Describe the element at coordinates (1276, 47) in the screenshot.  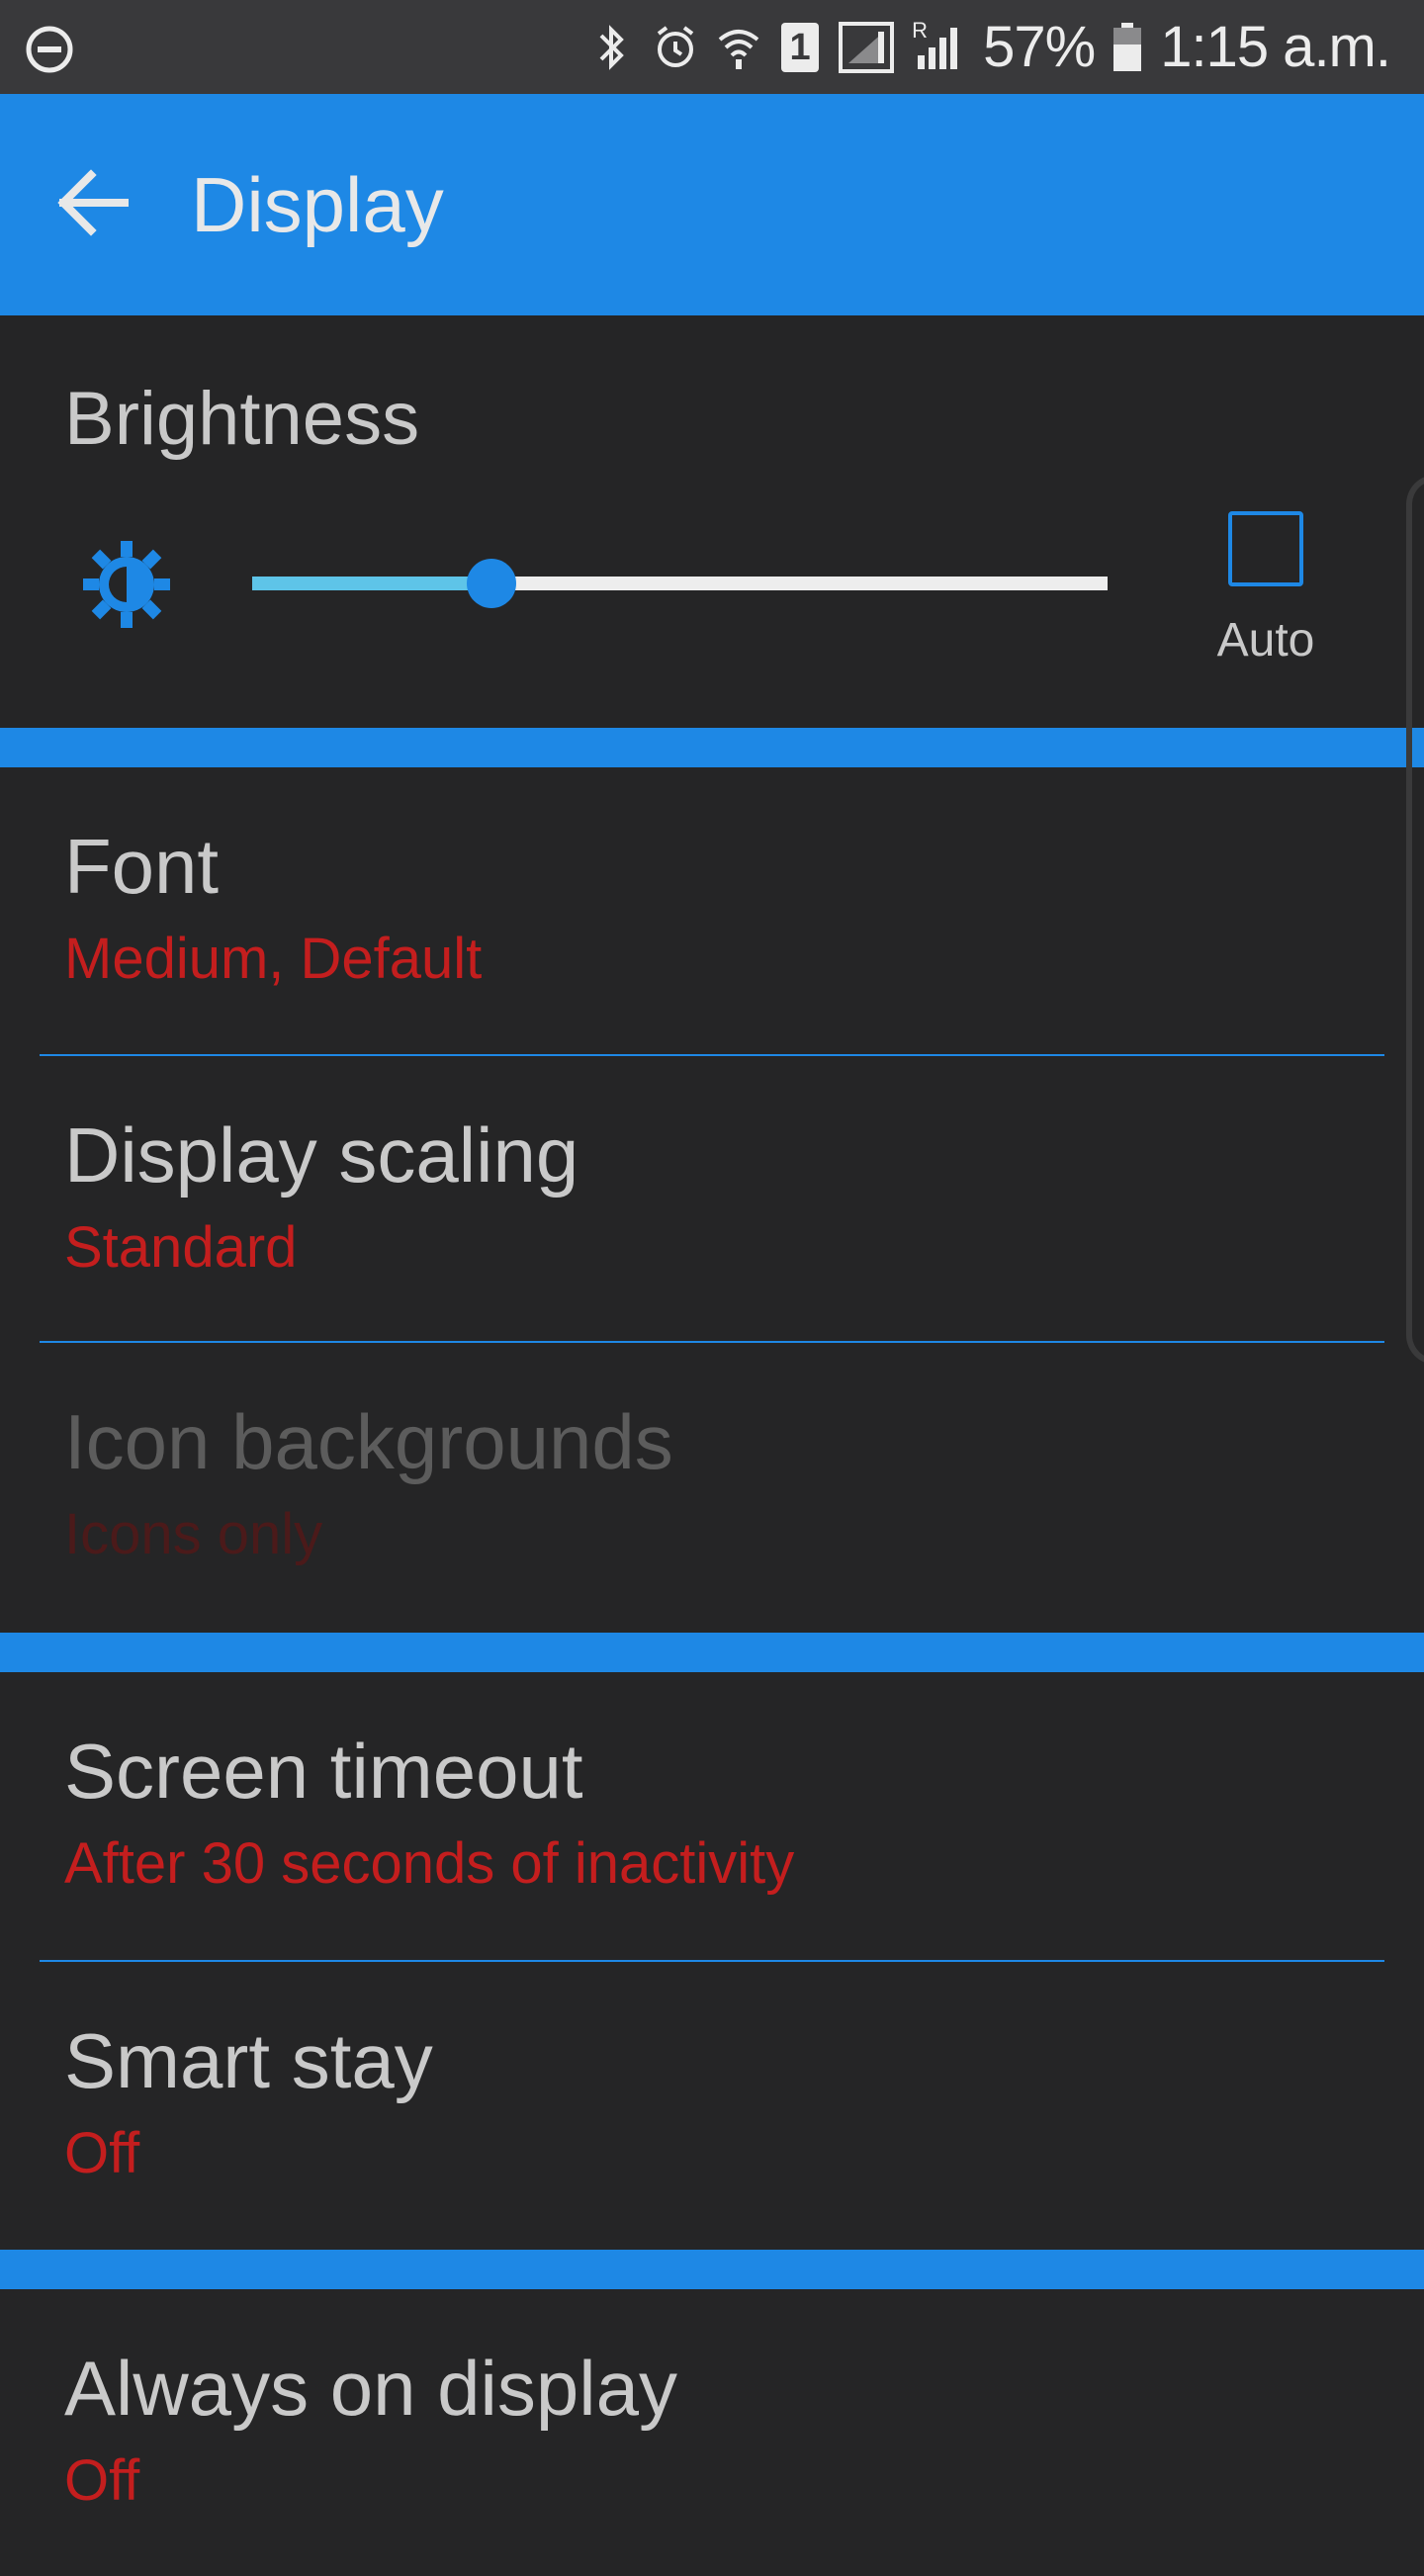
I see `clock: 1:15 a.m.` at that location.